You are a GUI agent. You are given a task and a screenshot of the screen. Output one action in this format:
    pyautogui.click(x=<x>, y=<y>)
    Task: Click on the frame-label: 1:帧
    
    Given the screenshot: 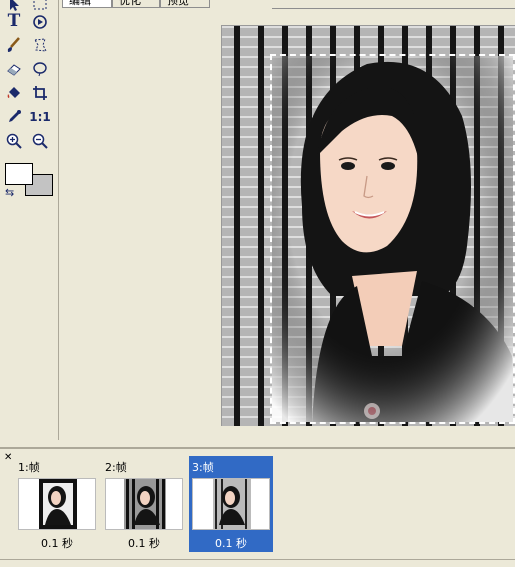 What is the action you would take?
    pyautogui.click(x=29, y=467)
    